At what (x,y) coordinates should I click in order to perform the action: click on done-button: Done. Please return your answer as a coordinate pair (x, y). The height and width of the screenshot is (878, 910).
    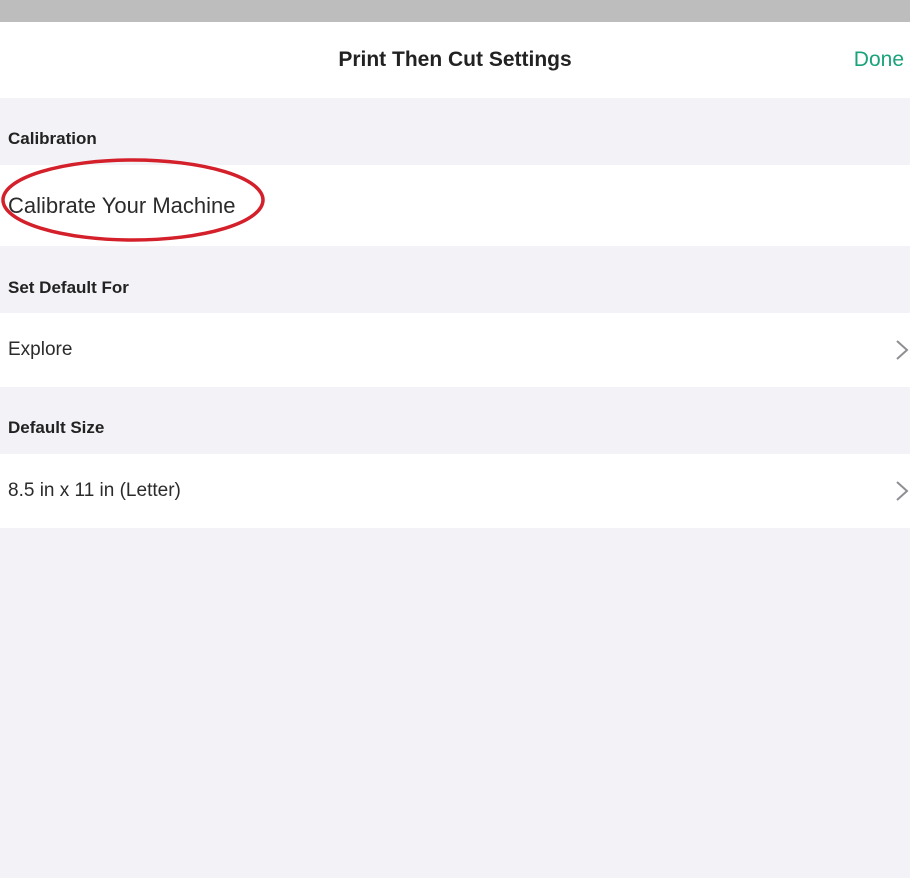
    Looking at the image, I should click on (879, 60).